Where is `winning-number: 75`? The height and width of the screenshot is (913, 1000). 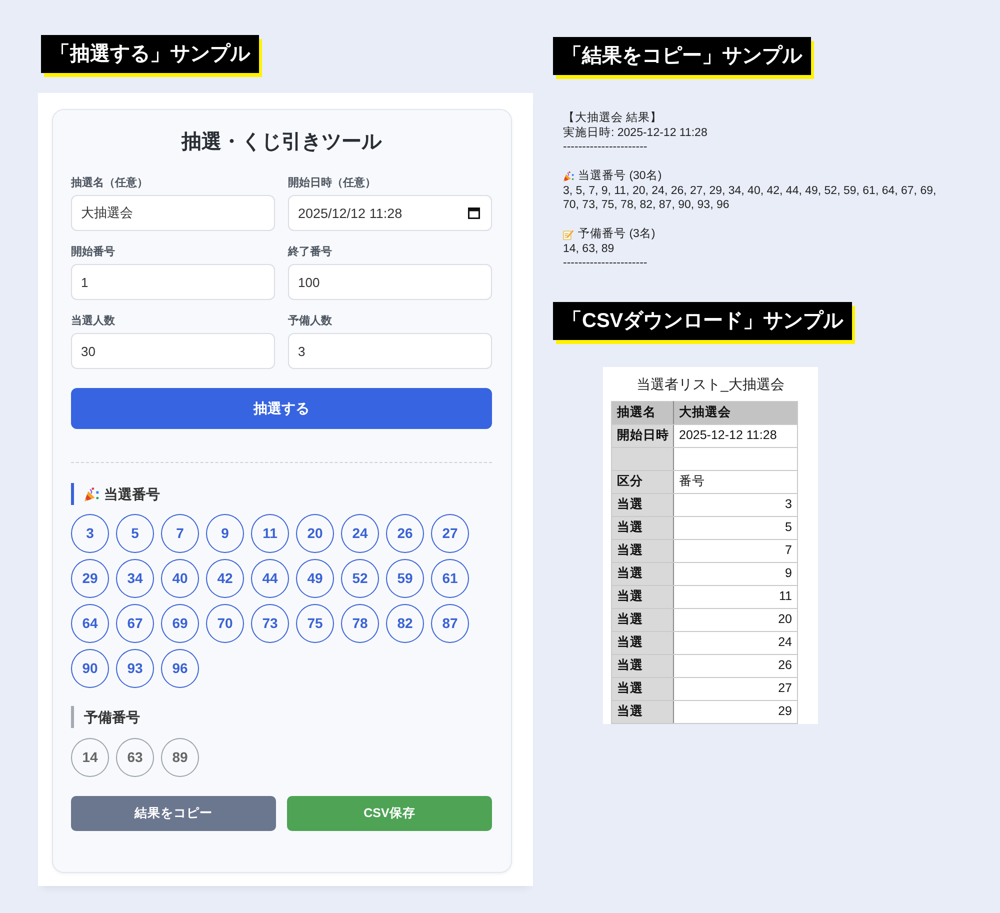
winning-number: 75 is located at coordinates (315, 623).